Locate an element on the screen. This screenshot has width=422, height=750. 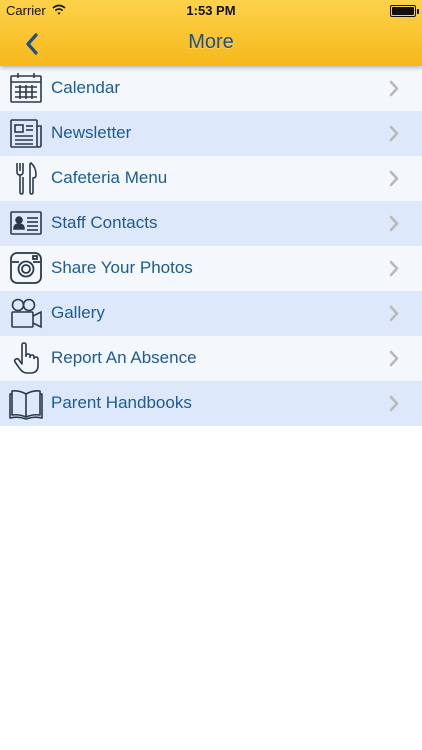
status-bar: Carrier 1:53 PM is located at coordinates (211, 11).